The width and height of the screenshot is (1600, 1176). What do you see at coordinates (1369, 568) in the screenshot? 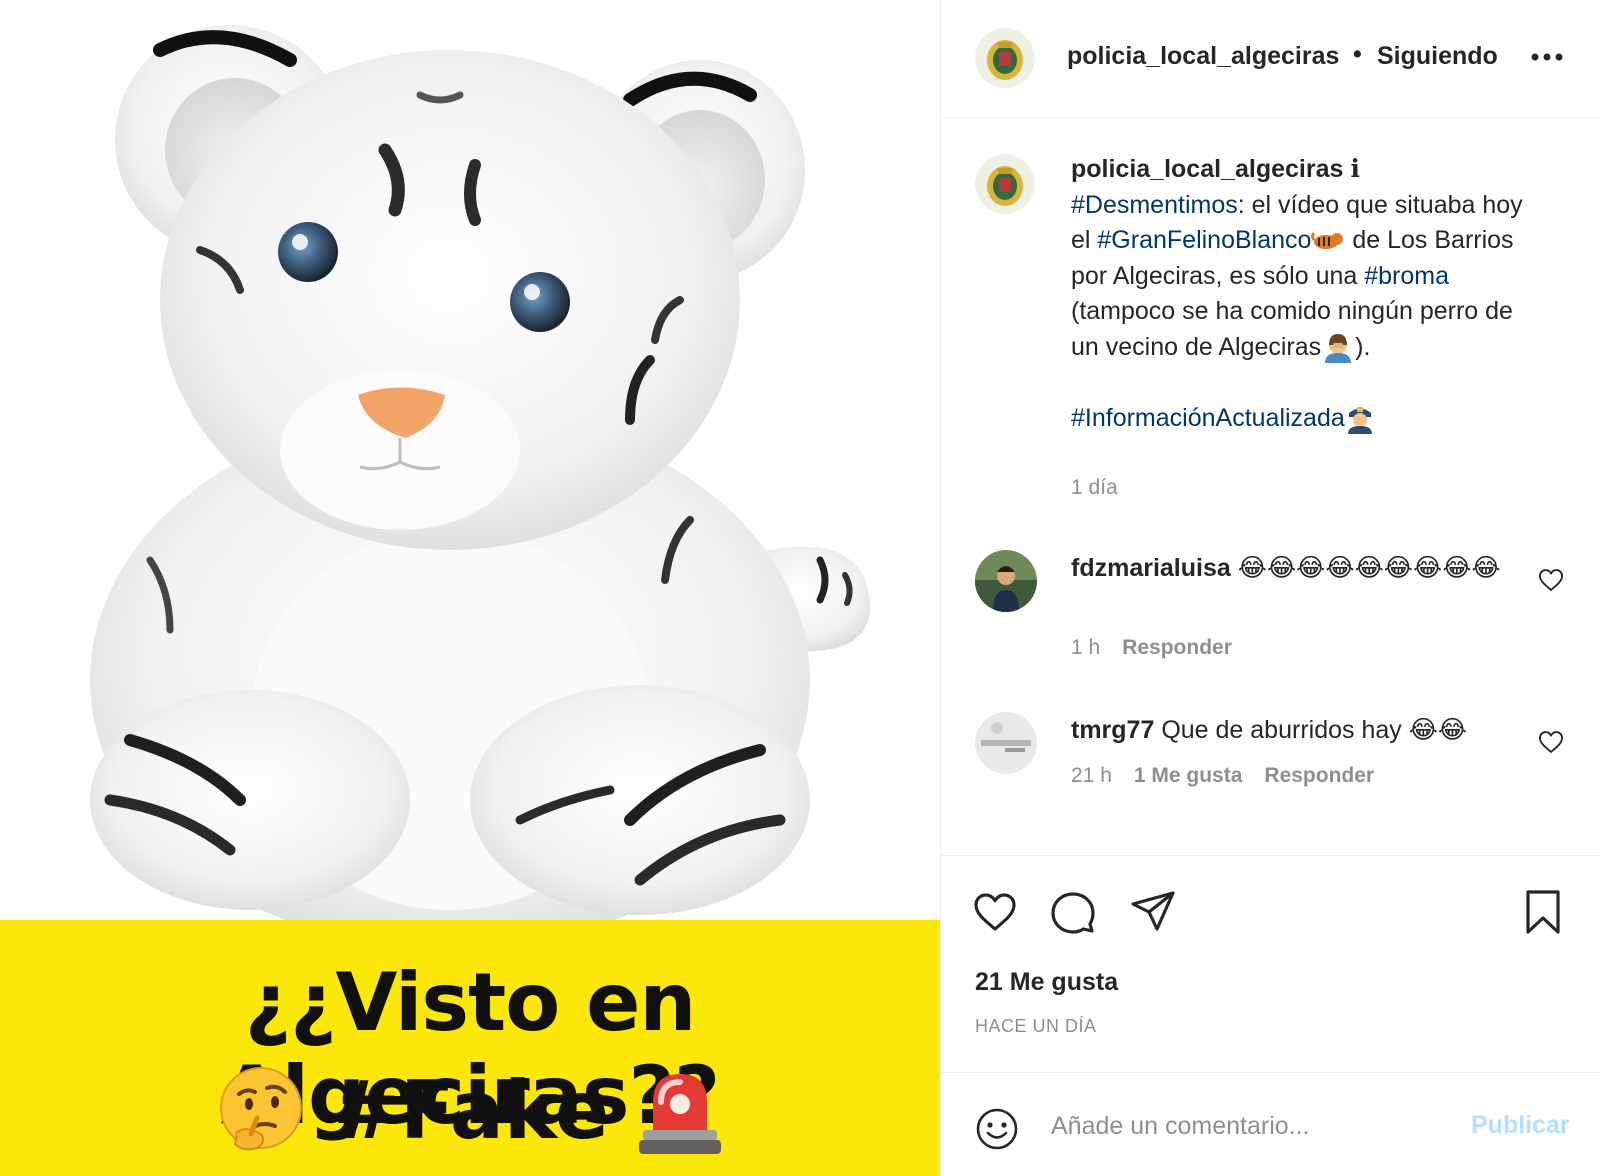
I see `comment-text: 😂😂😂😂😂😂😂😂😂` at bounding box center [1369, 568].